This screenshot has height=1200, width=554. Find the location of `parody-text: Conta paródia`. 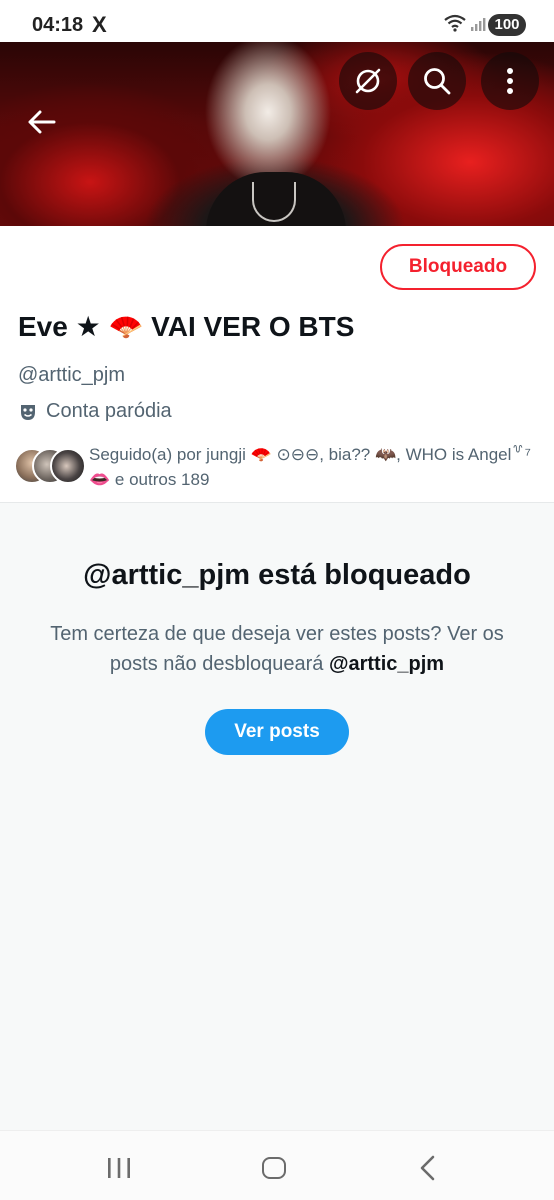

parody-text: Conta paródia is located at coordinates (109, 411).